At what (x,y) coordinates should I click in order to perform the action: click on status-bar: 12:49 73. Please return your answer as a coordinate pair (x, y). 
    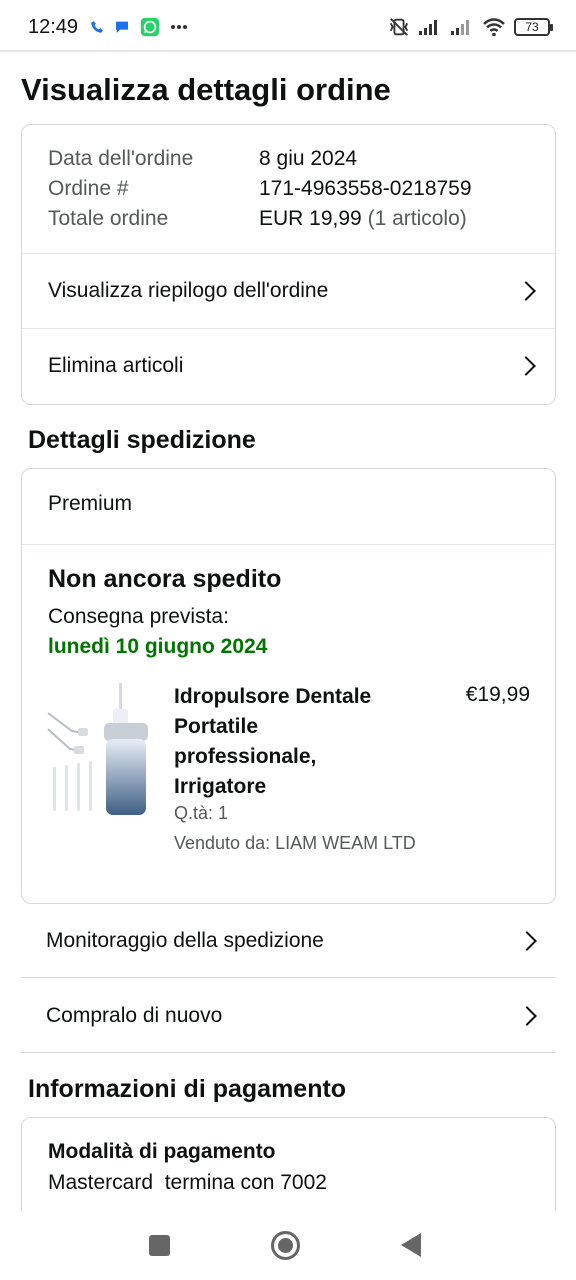
    Looking at the image, I should click on (288, 26).